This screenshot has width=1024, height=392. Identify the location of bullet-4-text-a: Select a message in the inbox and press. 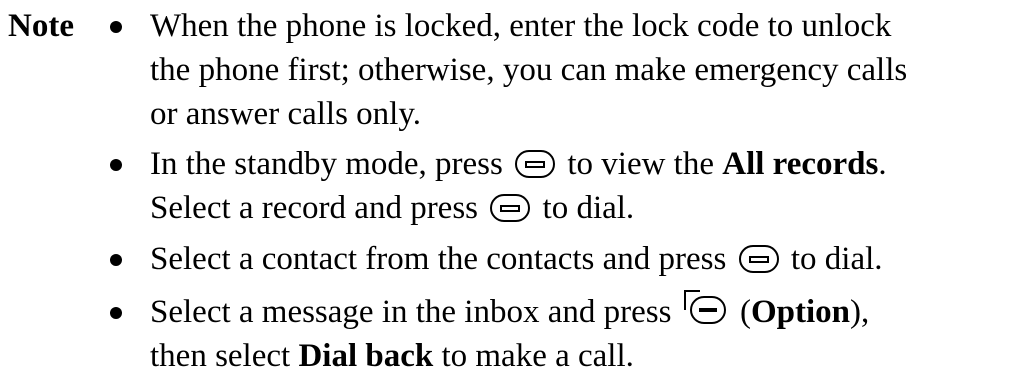
(411, 312).